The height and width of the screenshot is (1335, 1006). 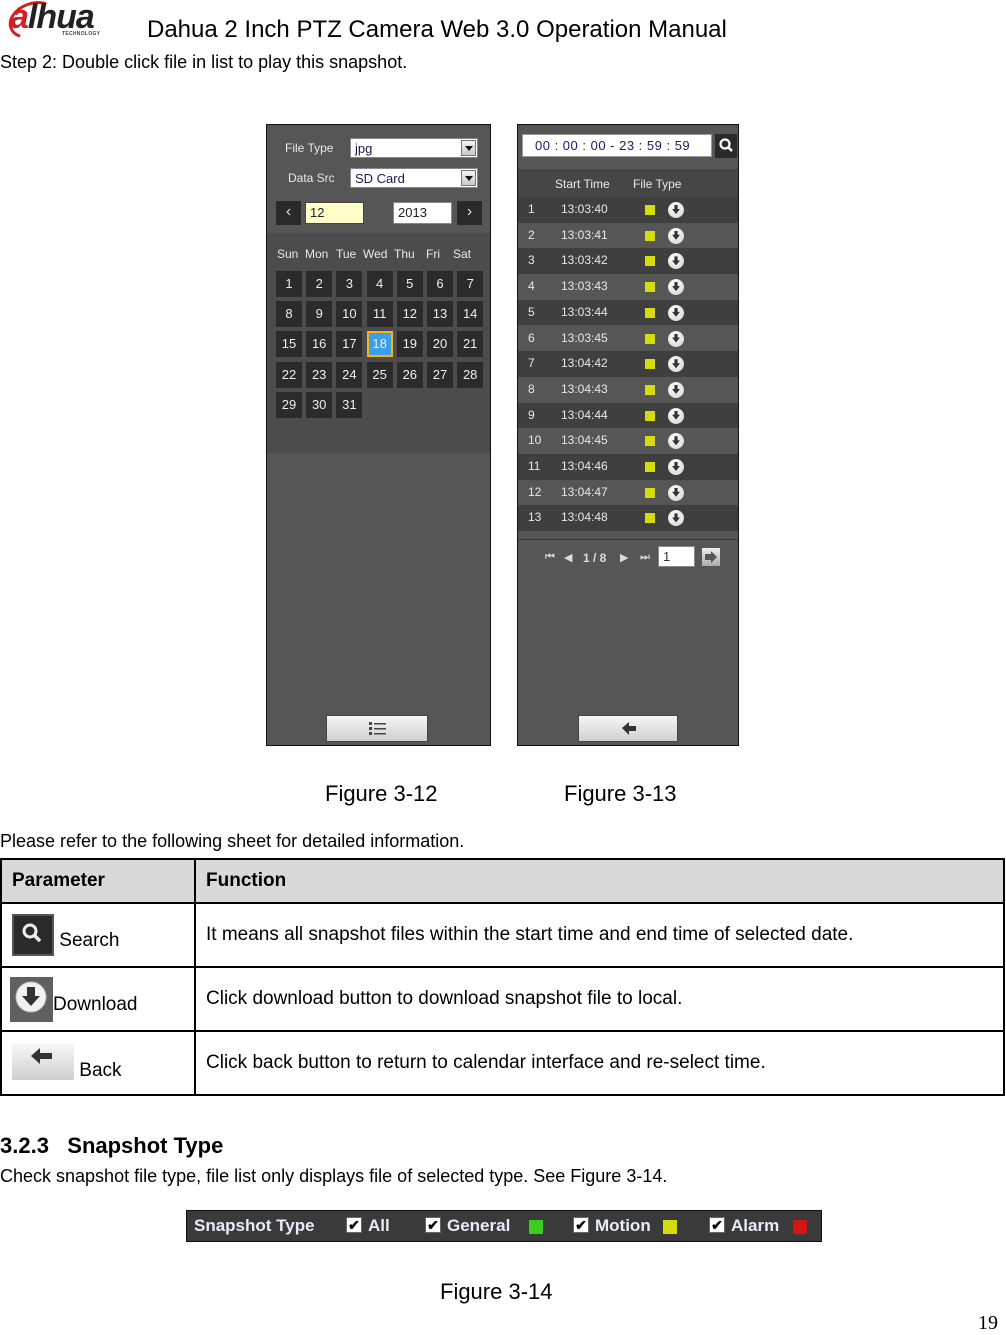 I want to click on dahua-logo: alhua TECHNOLOGY, so click(x=65, y=23).